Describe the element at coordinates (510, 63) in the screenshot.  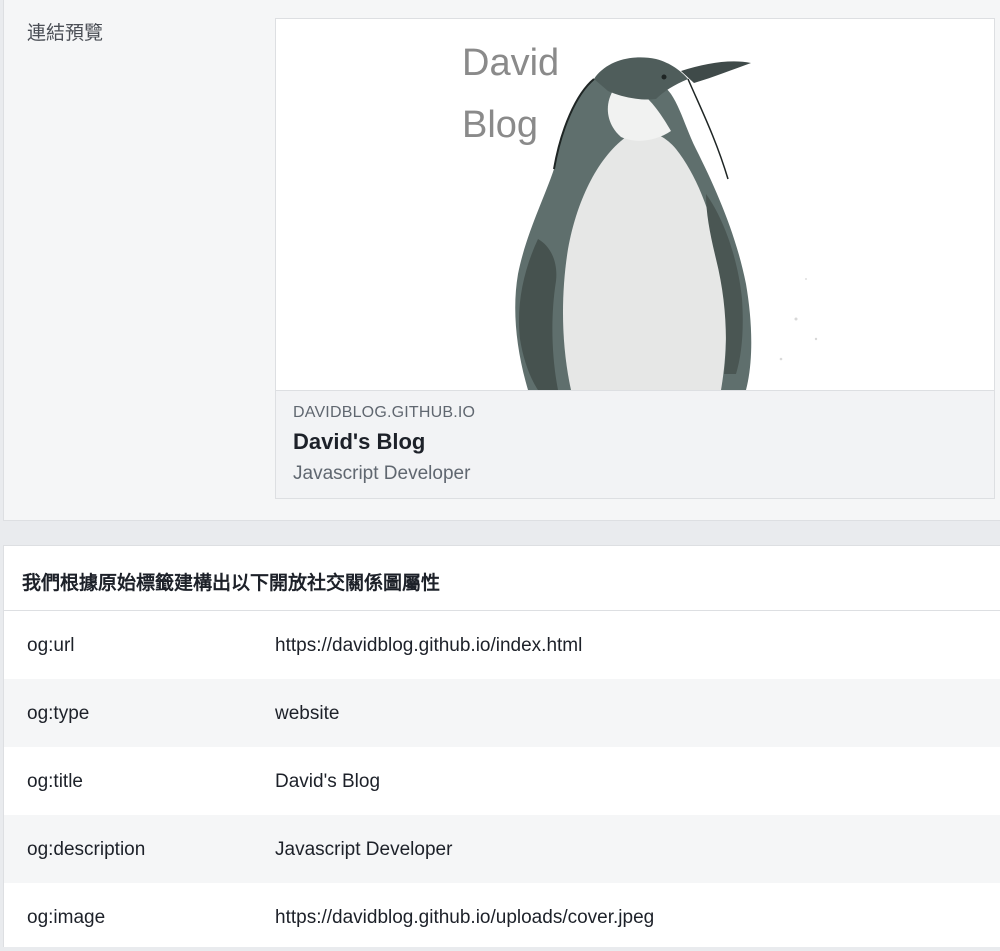
I see `cover-text-line1: David` at that location.